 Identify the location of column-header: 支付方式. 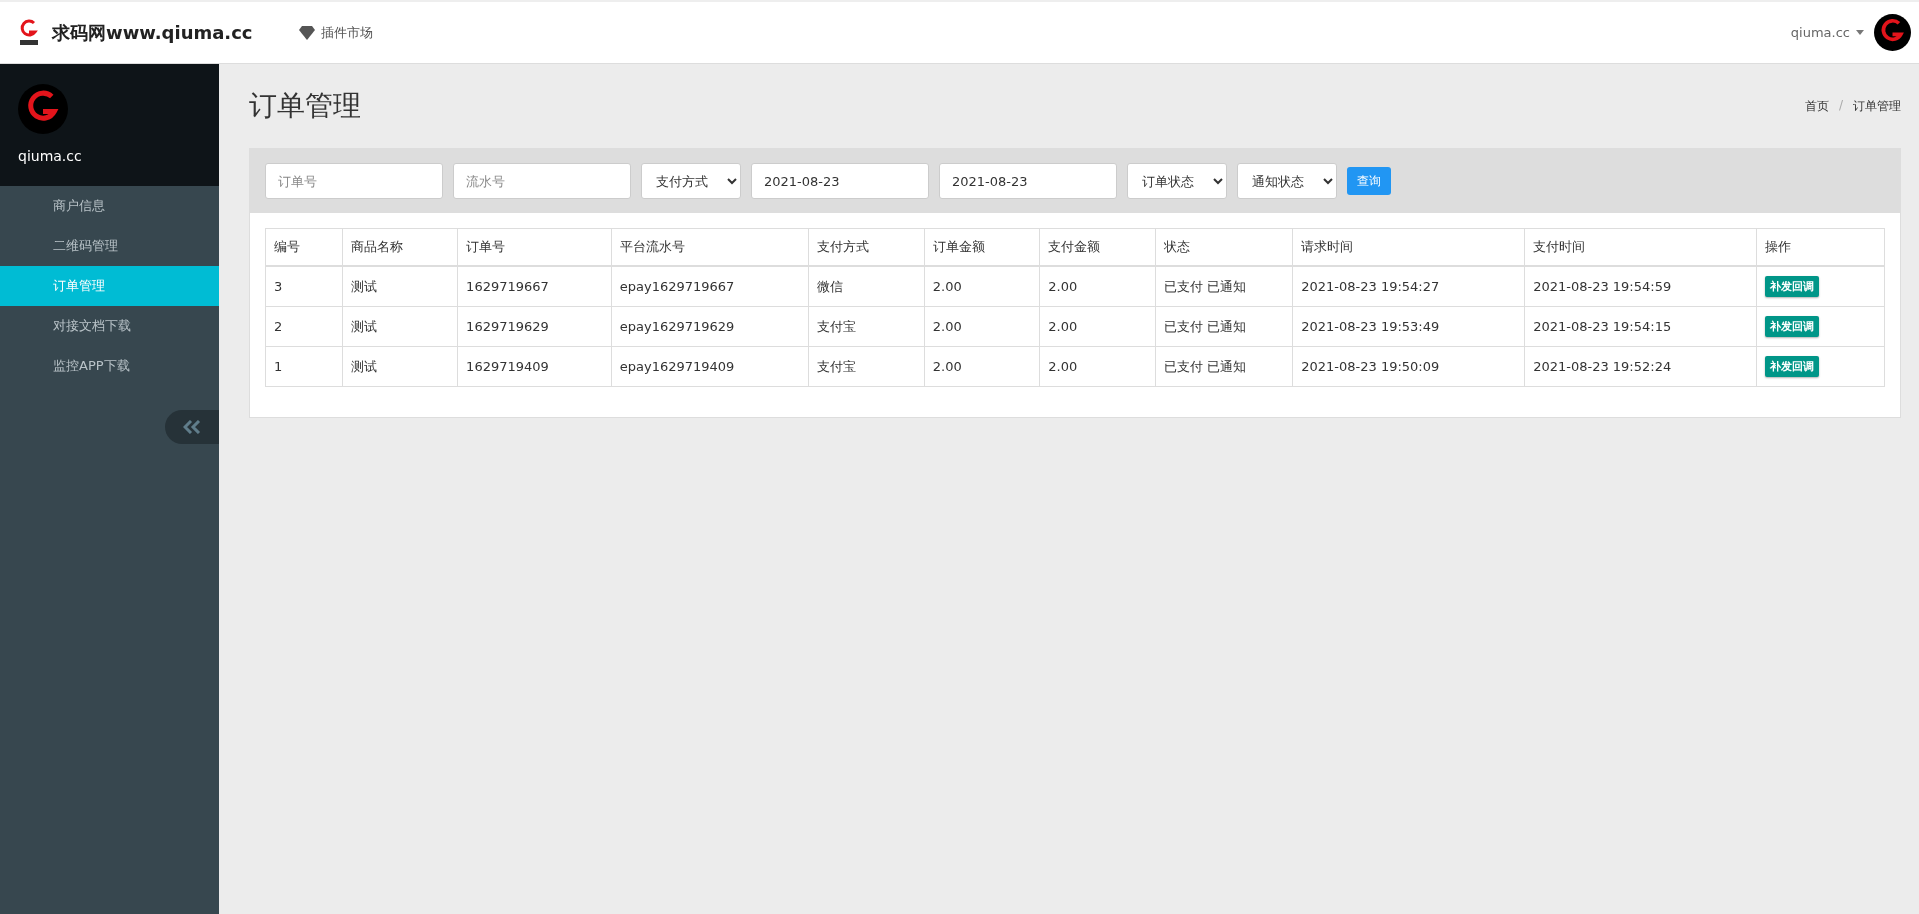
(866, 247).